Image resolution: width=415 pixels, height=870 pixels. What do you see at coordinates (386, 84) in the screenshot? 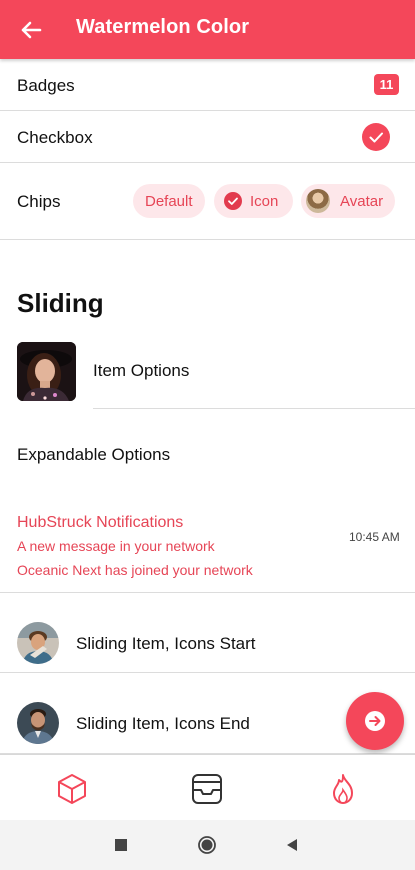
I see `count-badge: 11` at bounding box center [386, 84].